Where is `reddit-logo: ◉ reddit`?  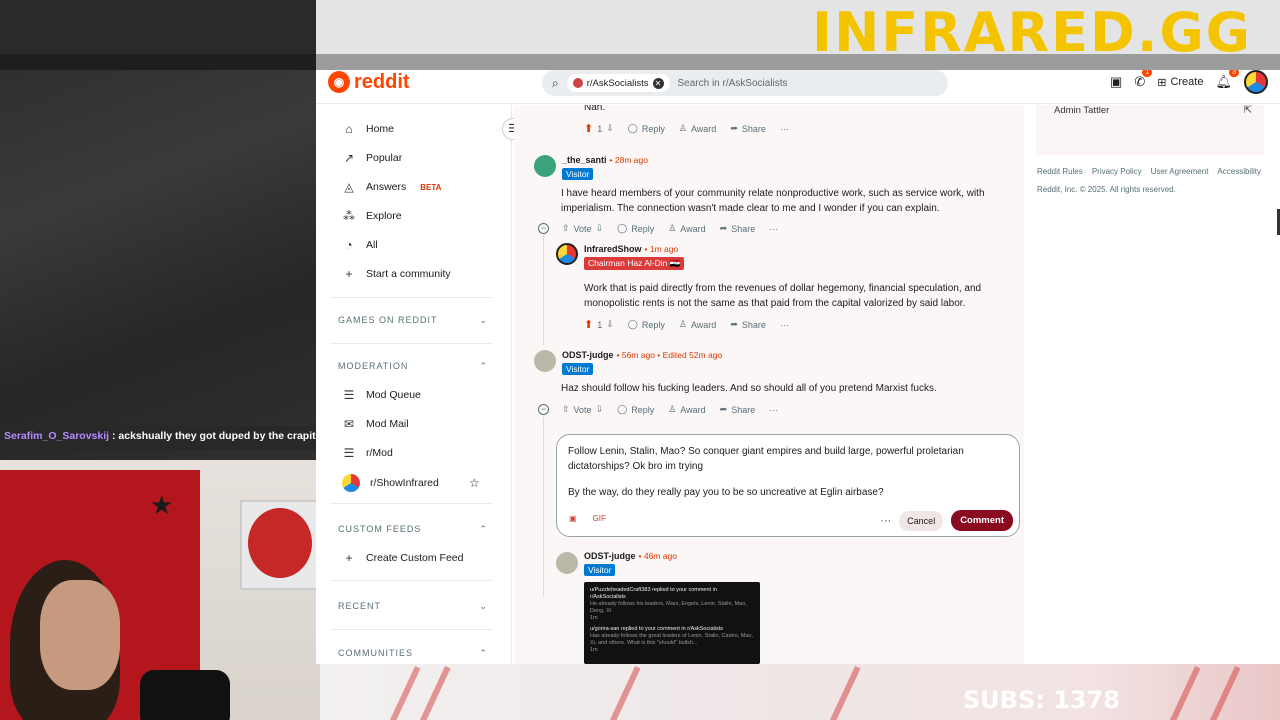
reddit-logo: ◉ reddit is located at coordinates (369, 82).